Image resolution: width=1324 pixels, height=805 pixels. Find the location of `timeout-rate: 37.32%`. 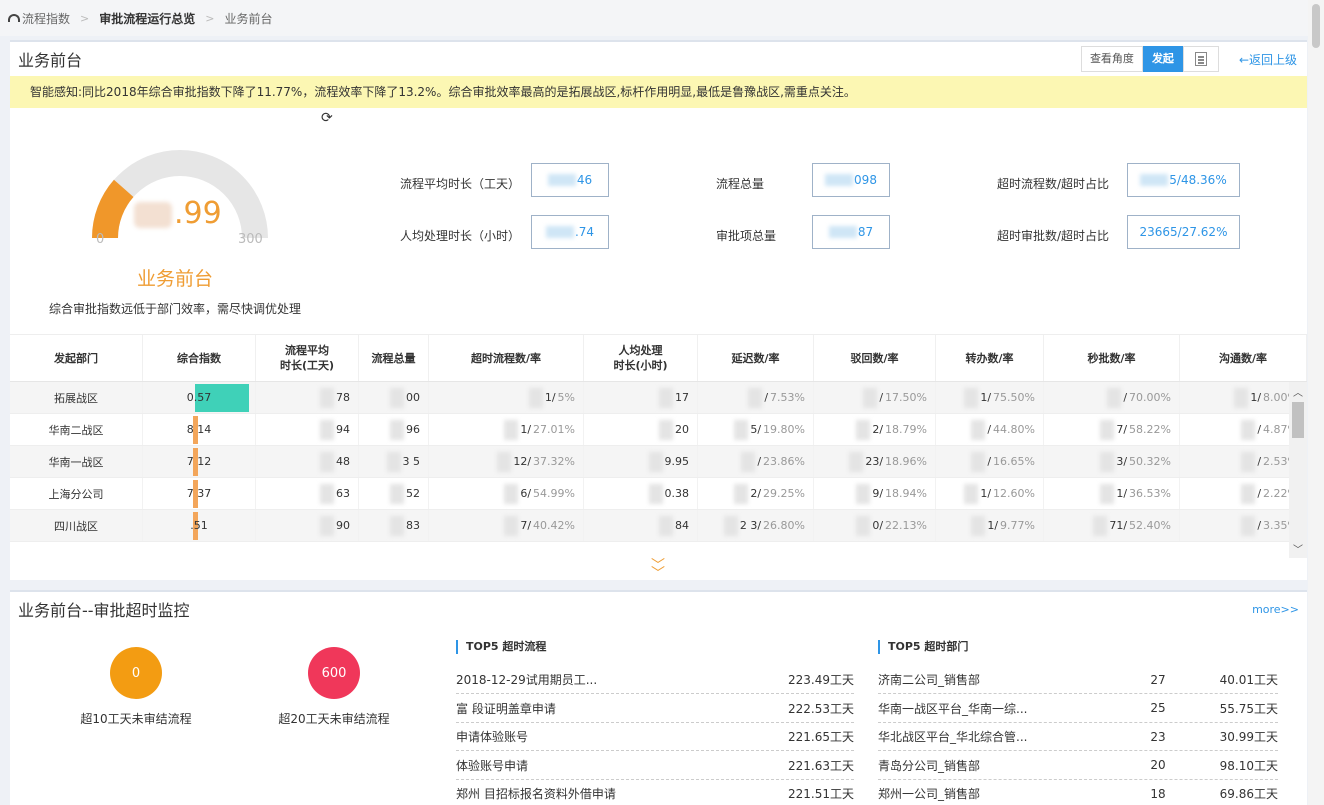

timeout-rate: 37.32% is located at coordinates (554, 461).